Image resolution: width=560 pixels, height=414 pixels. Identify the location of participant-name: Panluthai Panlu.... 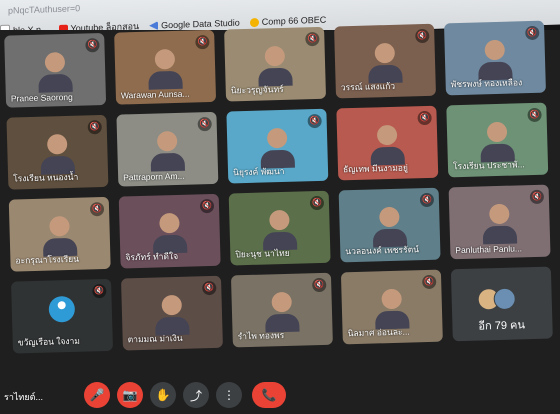
(489, 249).